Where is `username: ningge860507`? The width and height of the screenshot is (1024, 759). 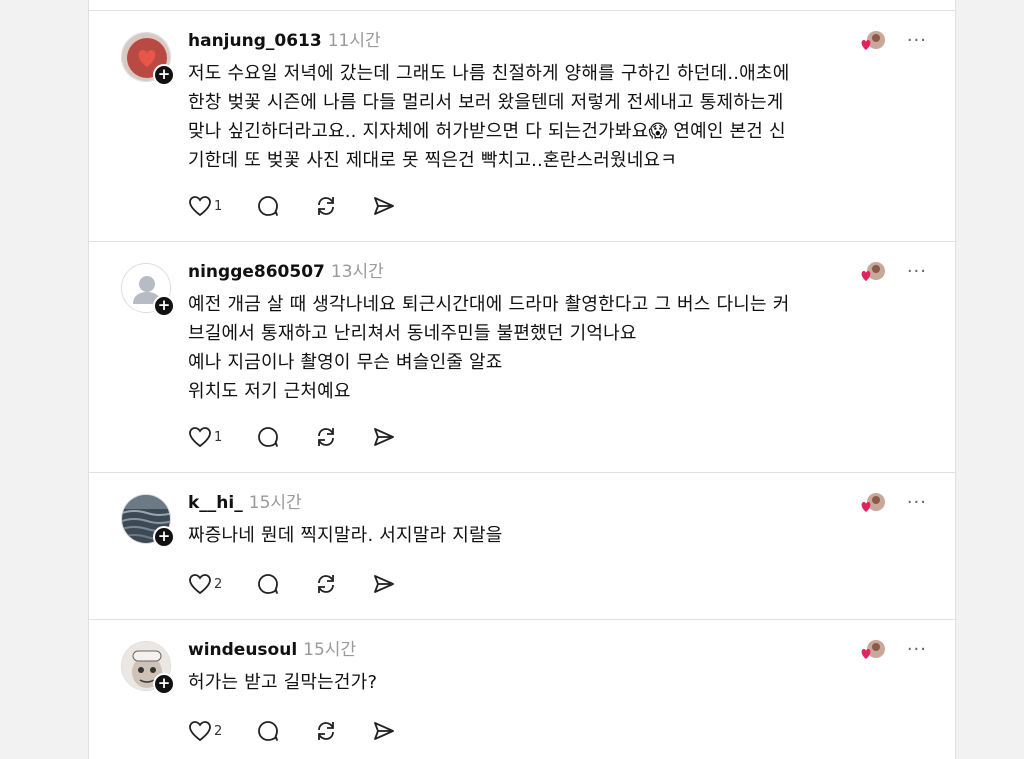 username: ningge860507 is located at coordinates (256, 272).